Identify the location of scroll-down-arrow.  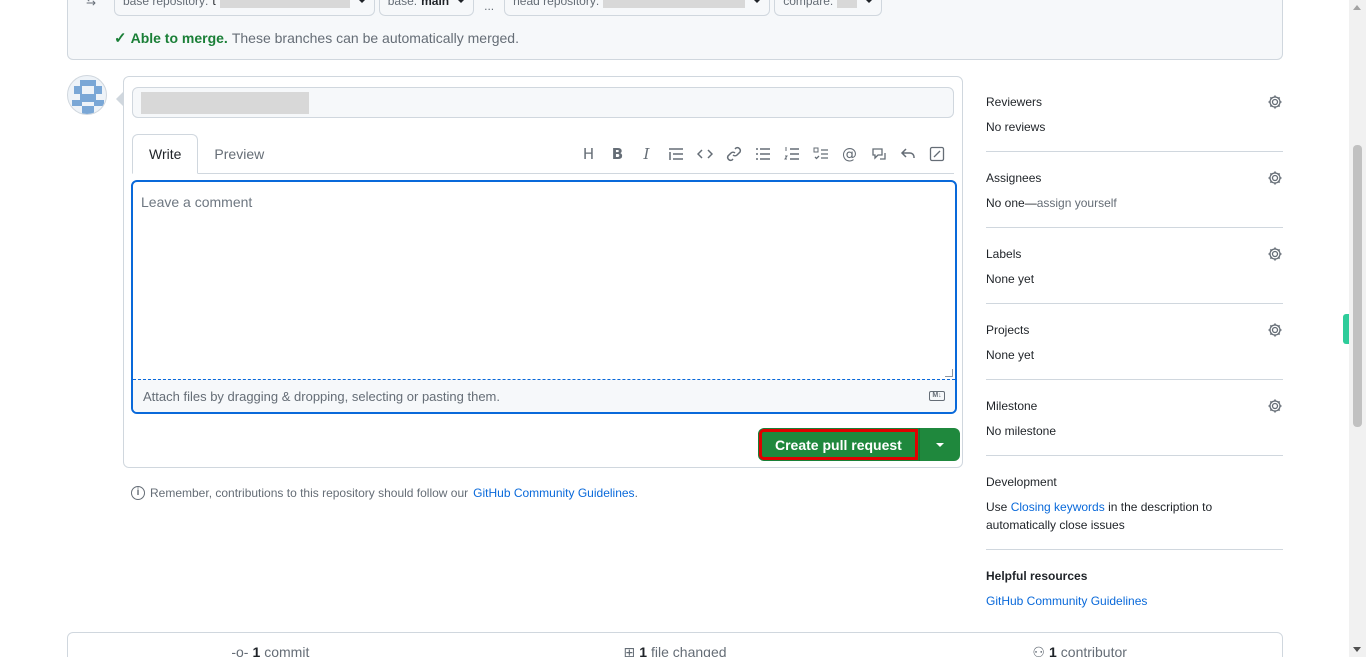
(1357, 649).